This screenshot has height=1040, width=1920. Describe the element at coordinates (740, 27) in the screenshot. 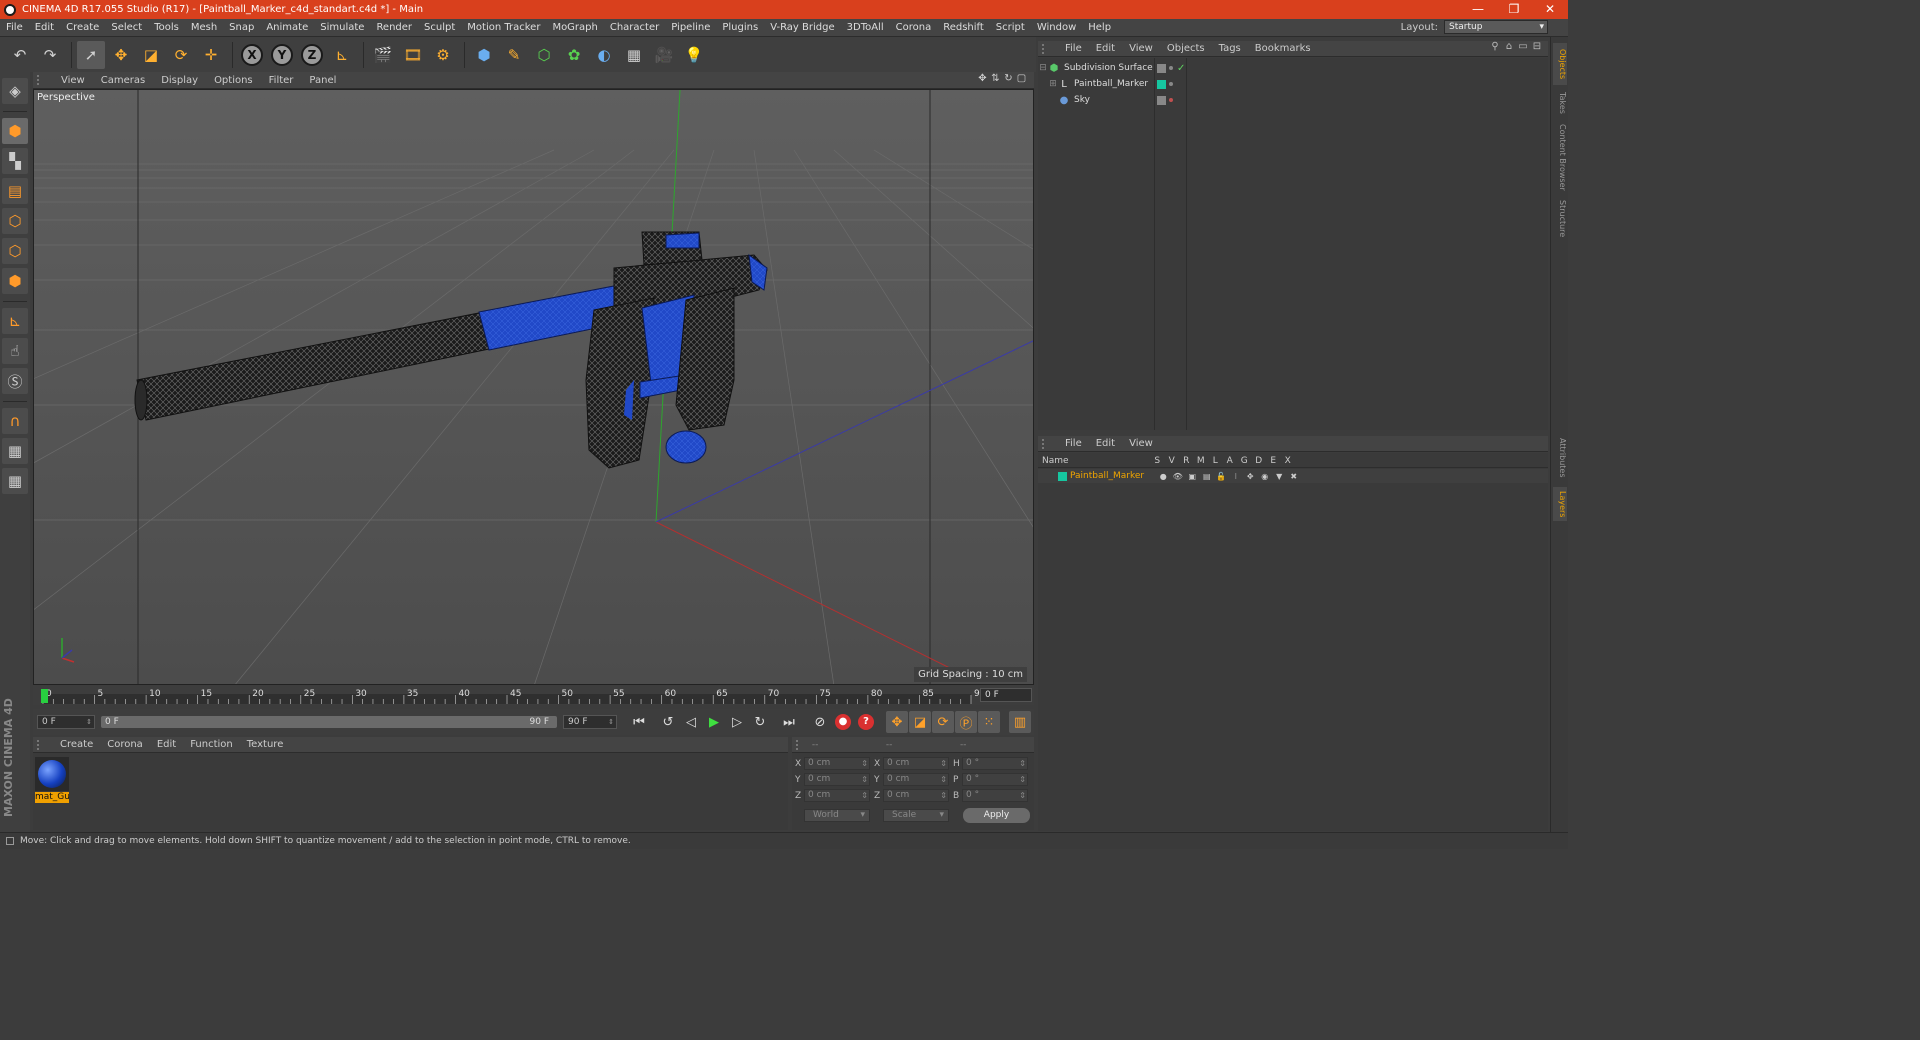

I see `menu-plugins: Plugins` at that location.